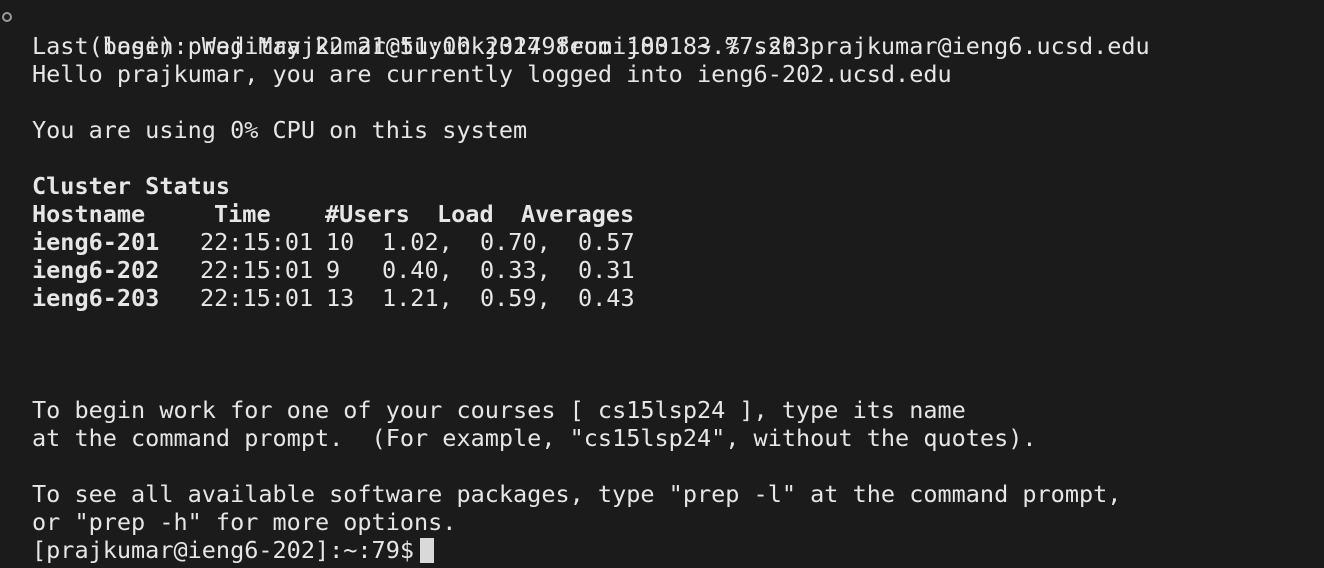 Image resolution: width=1324 pixels, height=568 pixels. Describe the element at coordinates (578, 214) in the screenshot. I see `header-averages: Averages` at that location.